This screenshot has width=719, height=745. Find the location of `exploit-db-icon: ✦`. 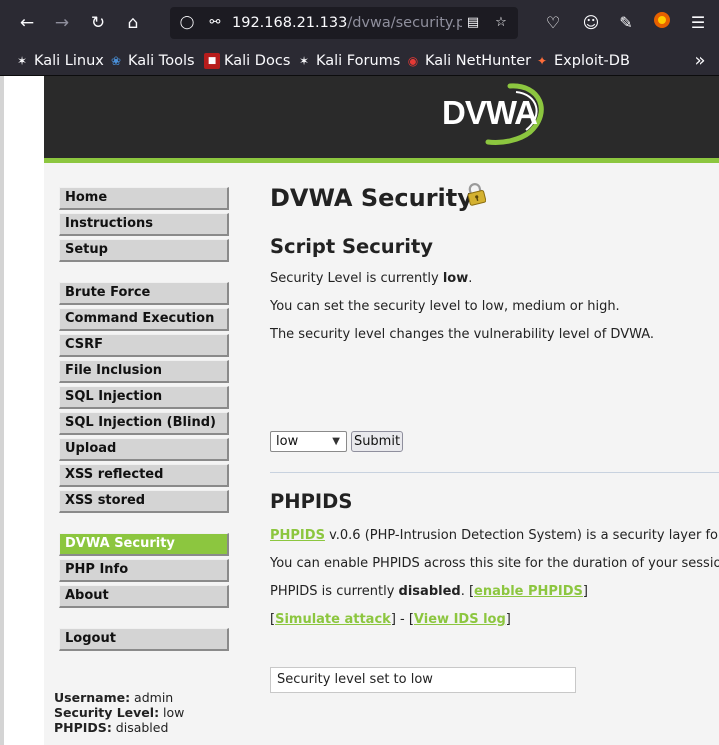

exploit-db-icon: ✦ is located at coordinates (542, 61).